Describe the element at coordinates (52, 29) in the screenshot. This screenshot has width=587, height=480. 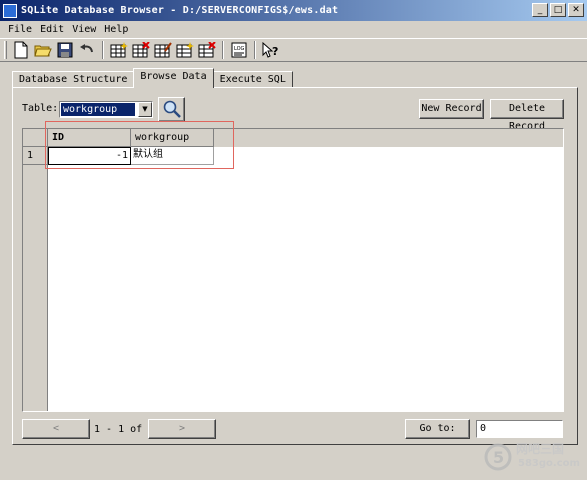
I see `menu-edit: Edit` at that location.